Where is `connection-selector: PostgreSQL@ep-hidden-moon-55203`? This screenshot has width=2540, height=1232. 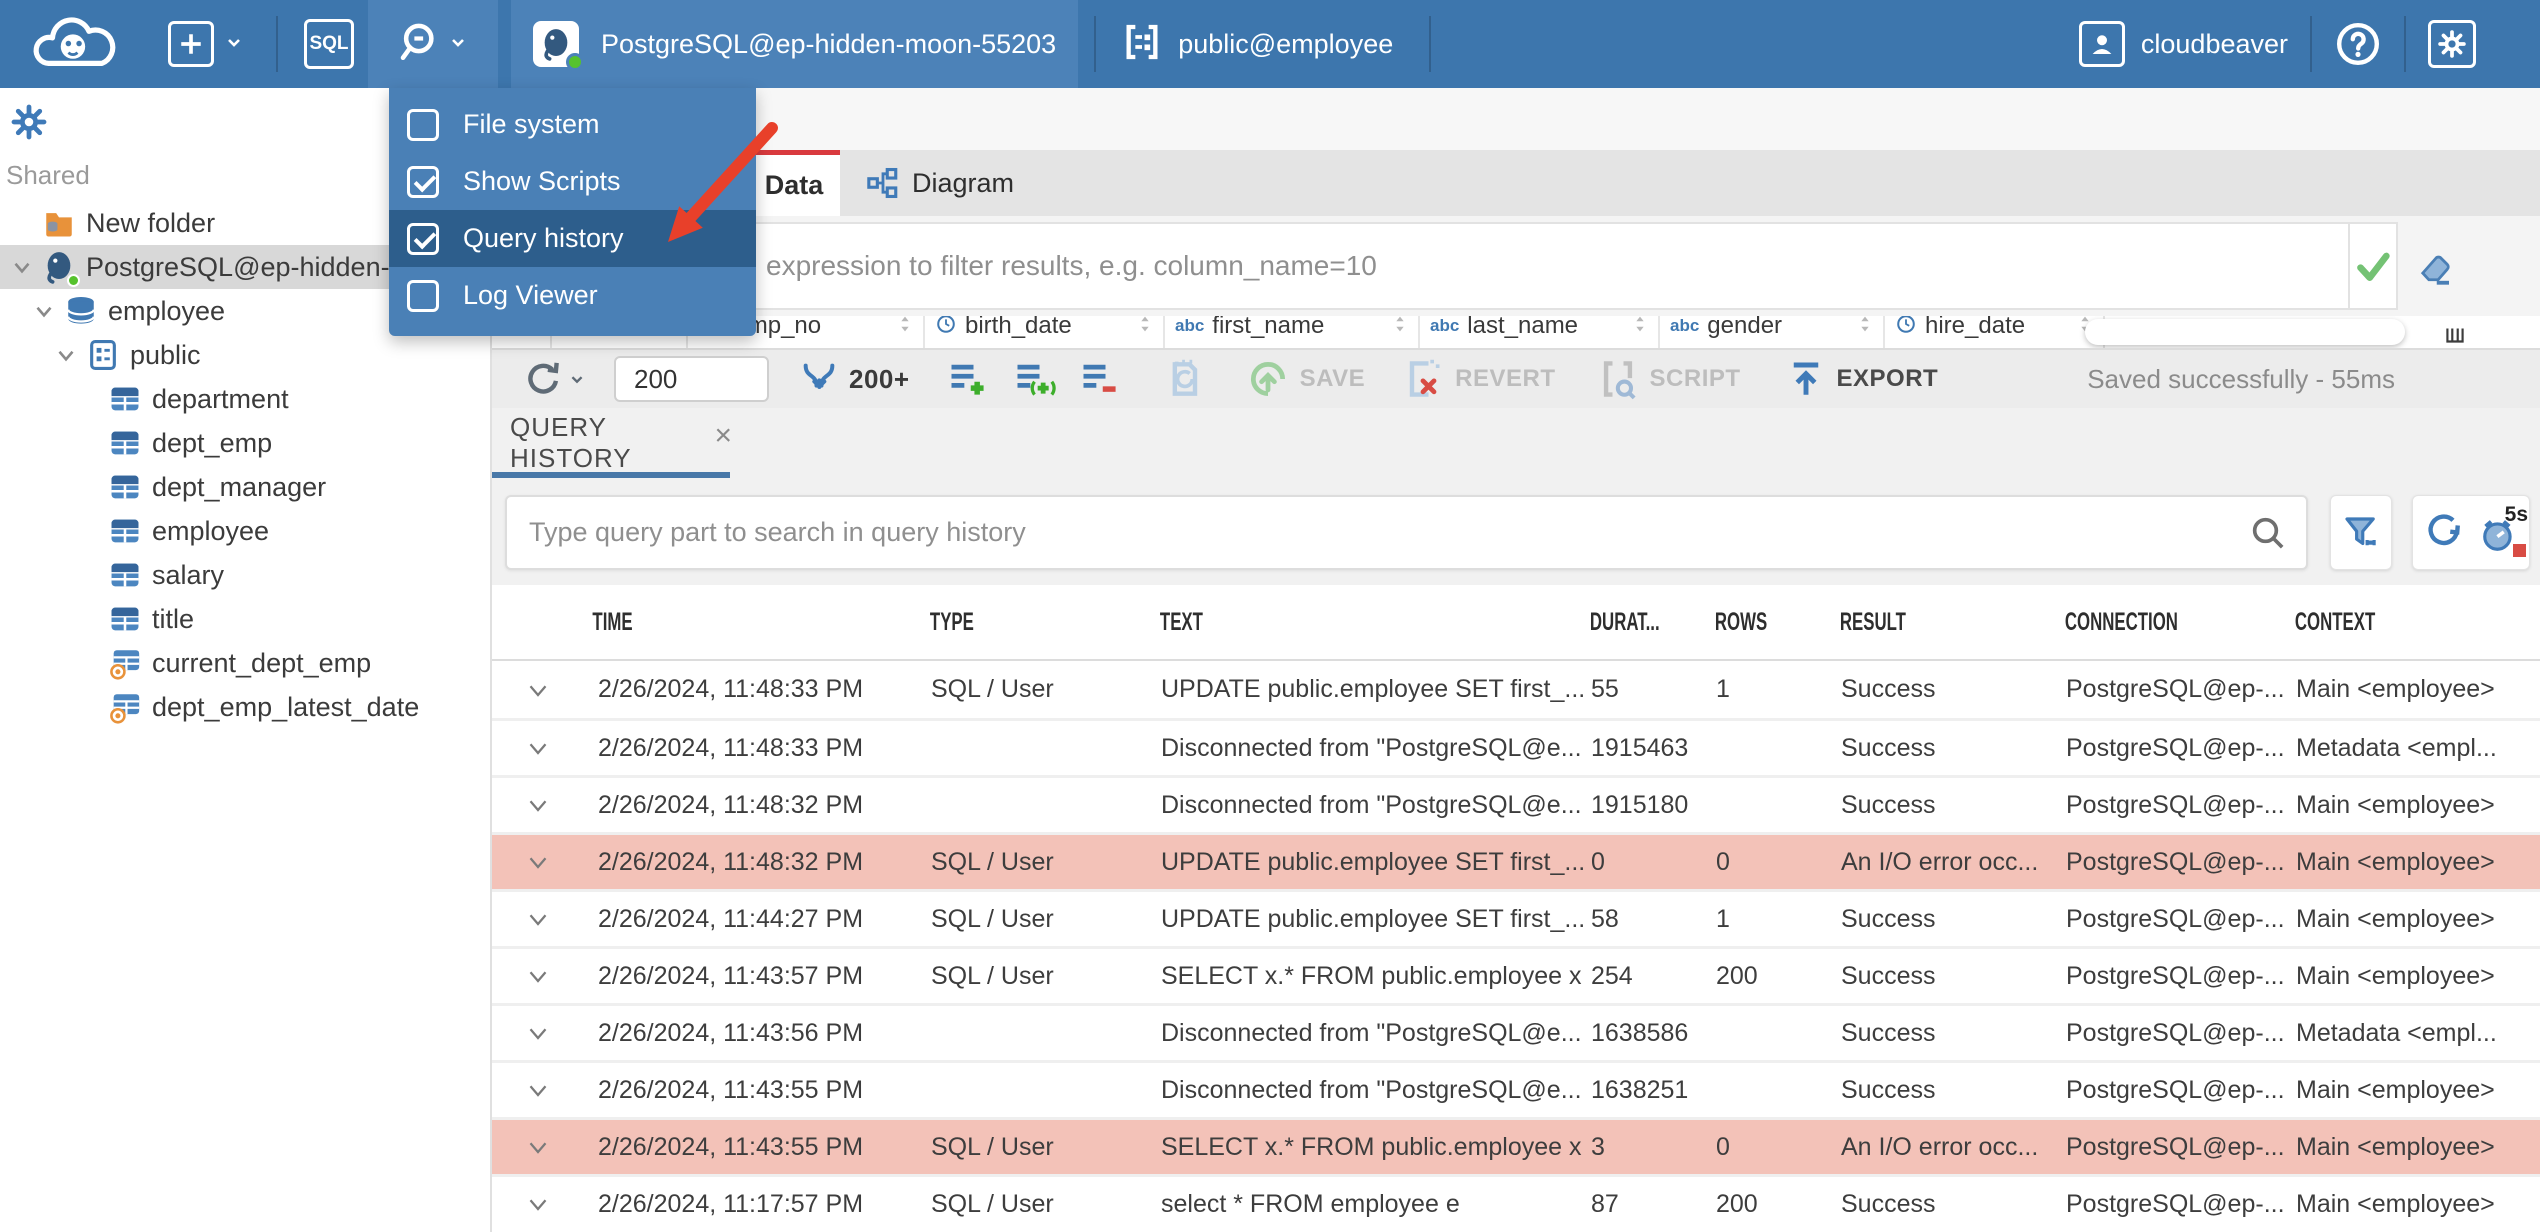
connection-selector: PostgreSQL@ep-hidden-moon-55203 is located at coordinates (795, 44).